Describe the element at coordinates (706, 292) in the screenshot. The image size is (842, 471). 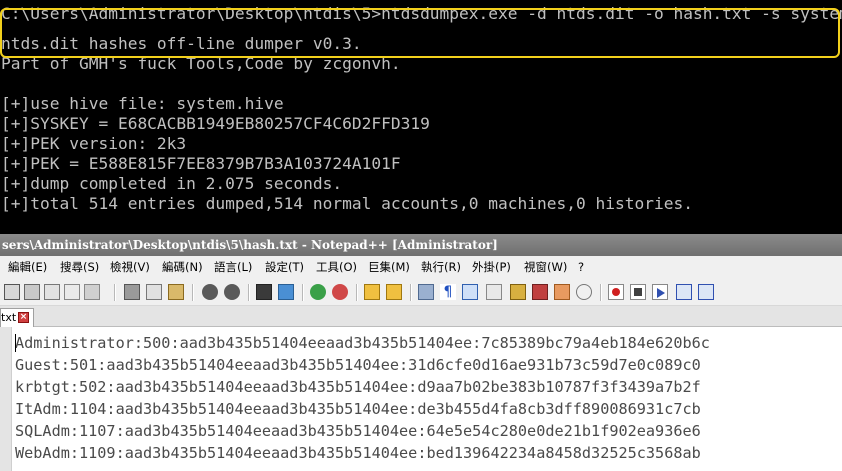
I see `save-macro-icon` at that location.